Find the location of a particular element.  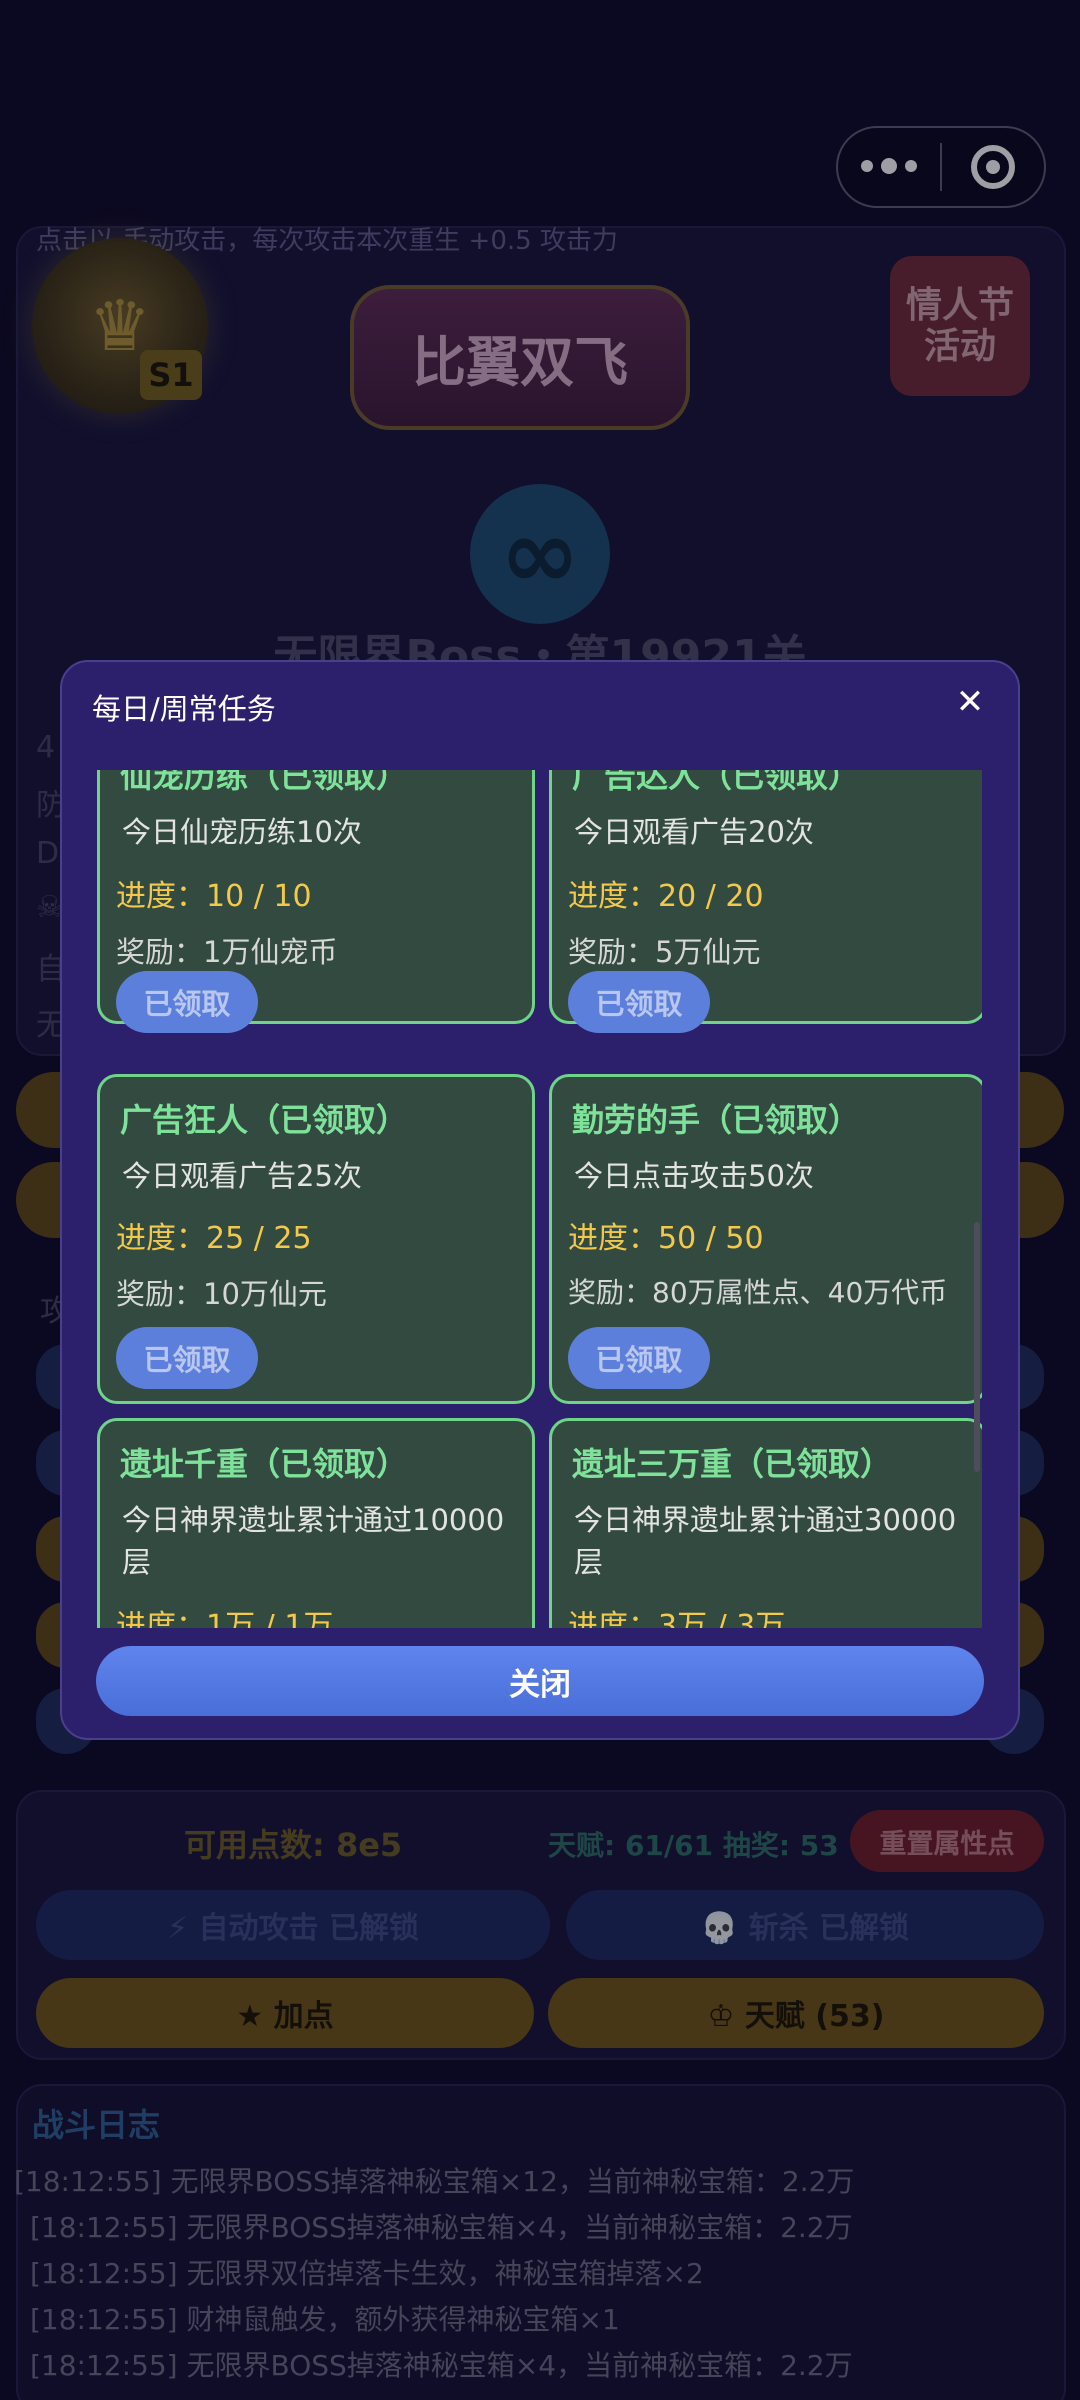

task-title: 勤劳的手（已领取） is located at coordinates (716, 1120).